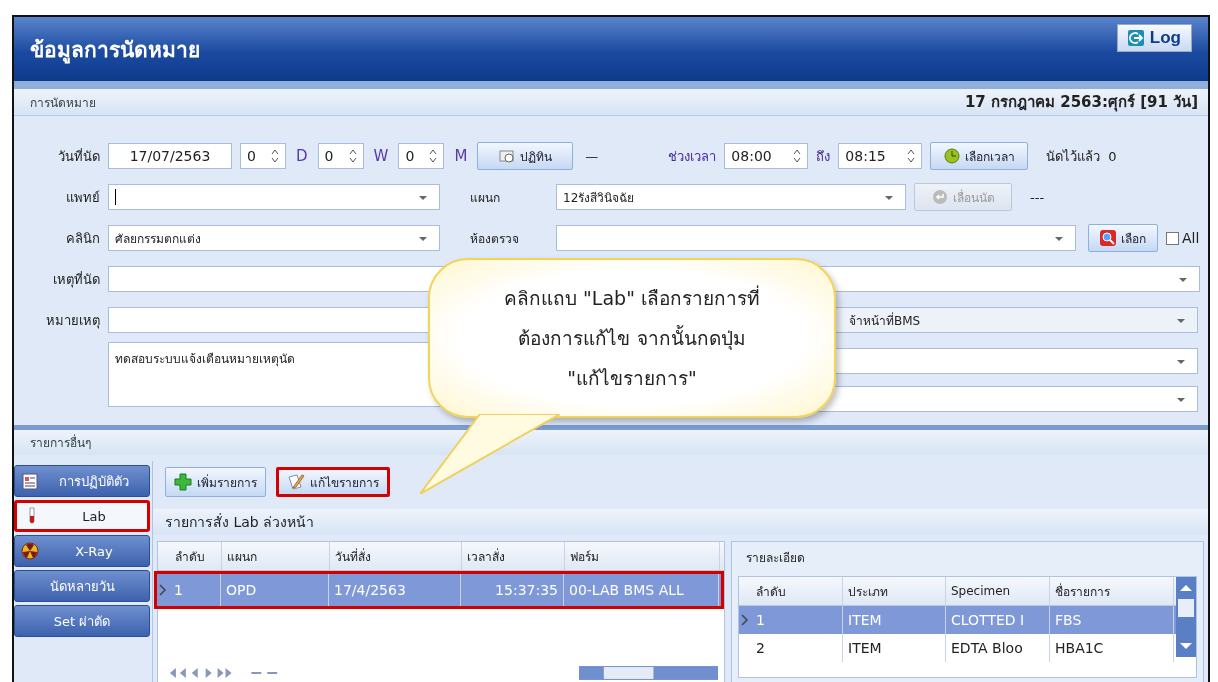 This screenshot has width=1218, height=682. What do you see at coordinates (1037, 197) in the screenshot?
I see `postpone-note: ---` at bounding box center [1037, 197].